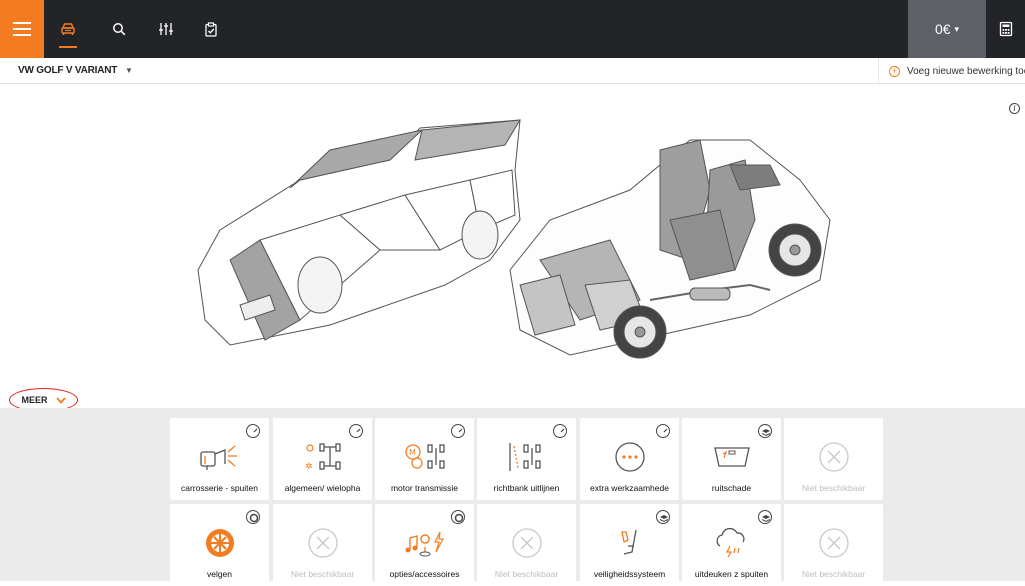 The height and width of the screenshot is (586, 1025). What do you see at coordinates (795, 250) in the screenshot?
I see `rear-wheel` at bounding box center [795, 250].